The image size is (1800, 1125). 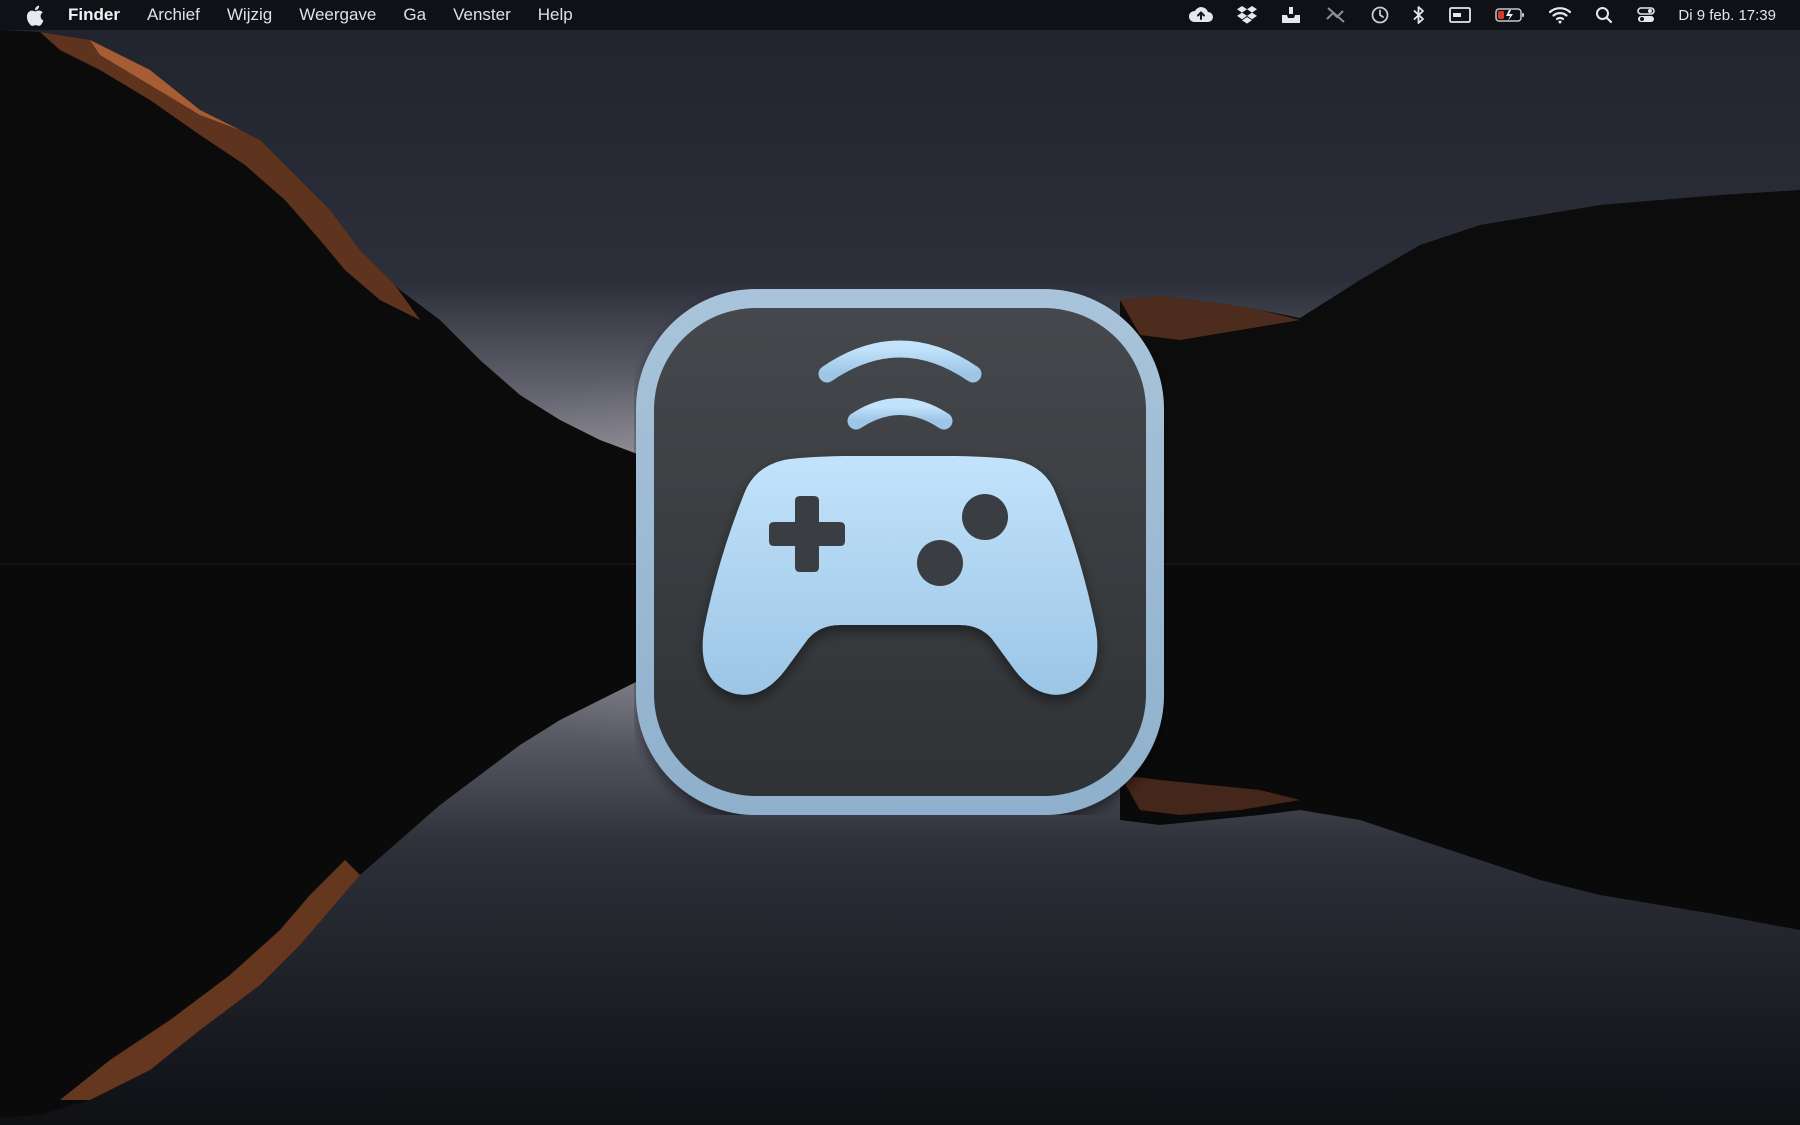 What do you see at coordinates (482, 15) in the screenshot?
I see `menu-venster: Venster` at bounding box center [482, 15].